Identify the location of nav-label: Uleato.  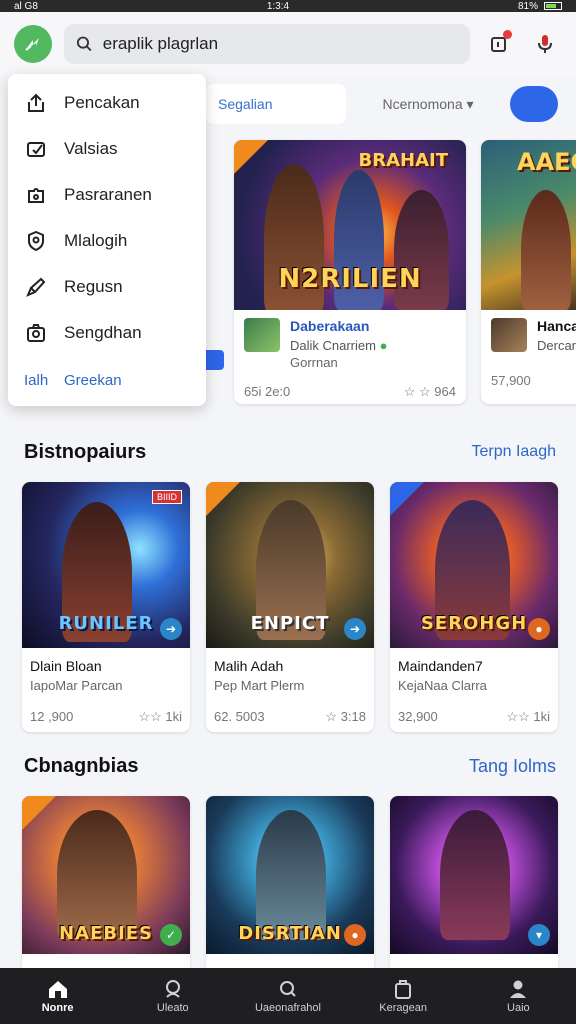
(172, 1007).